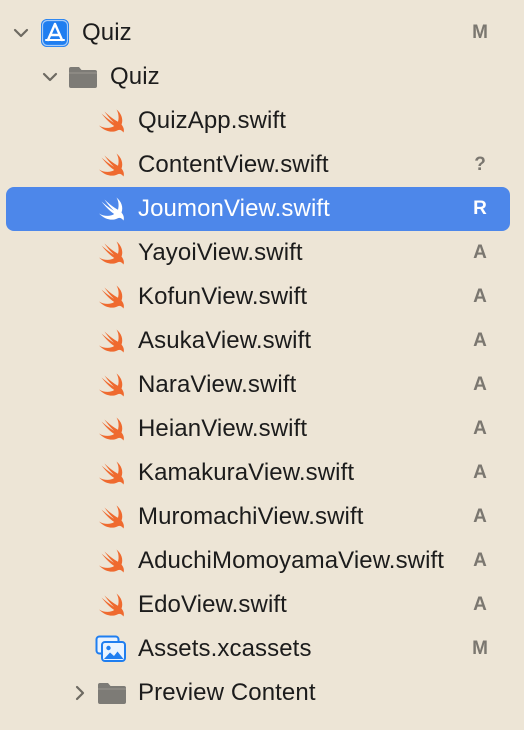 The height and width of the screenshot is (730, 524). Describe the element at coordinates (233, 164) in the screenshot. I see `file-label: ContentView.swift` at that location.